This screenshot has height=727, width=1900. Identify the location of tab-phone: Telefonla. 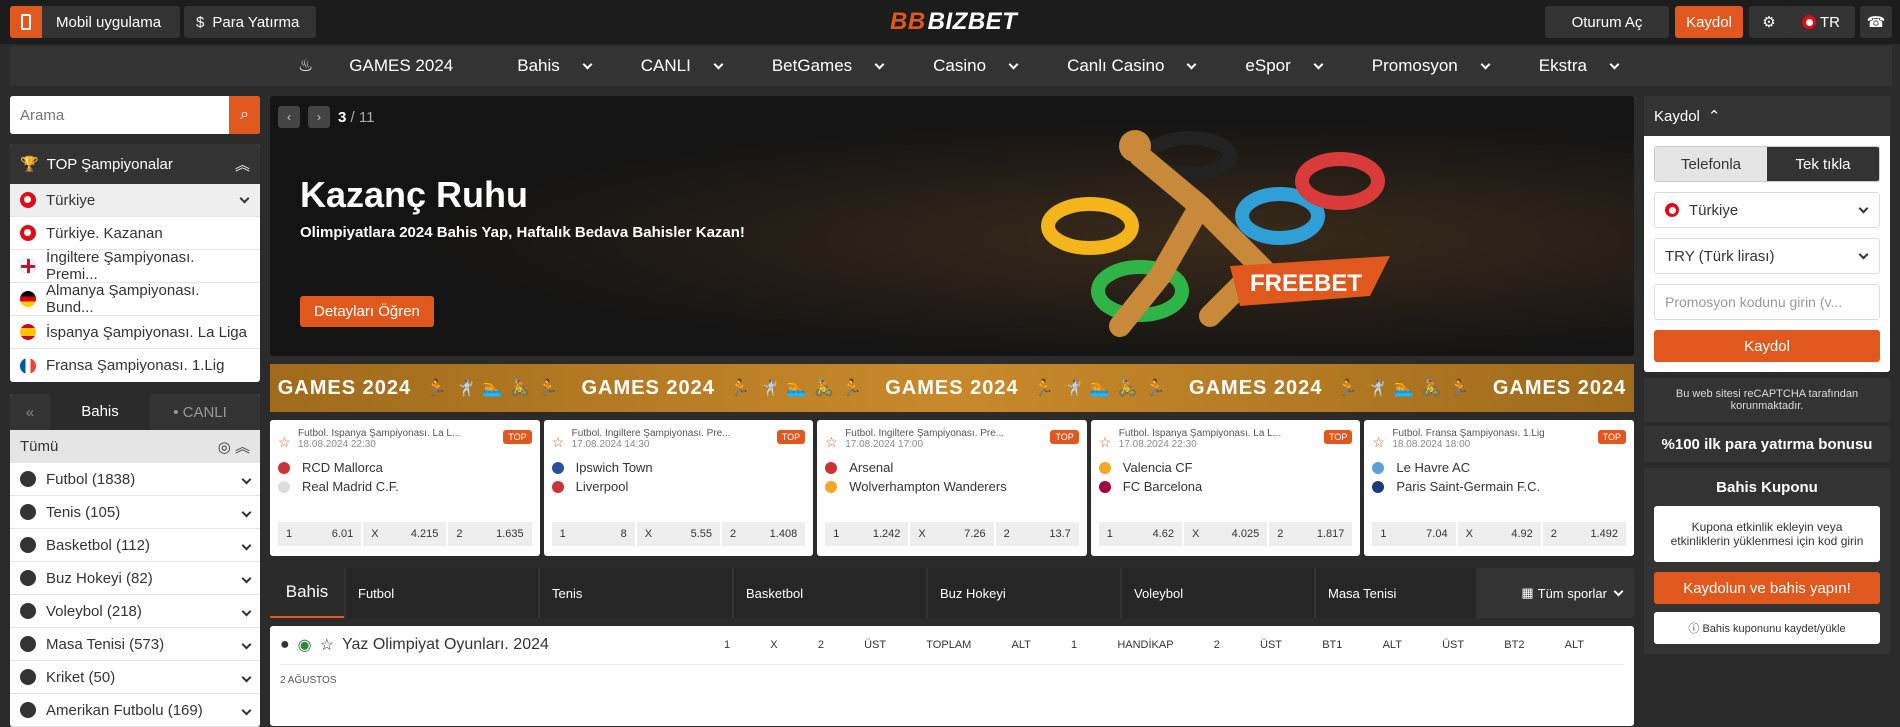
(1711, 164).